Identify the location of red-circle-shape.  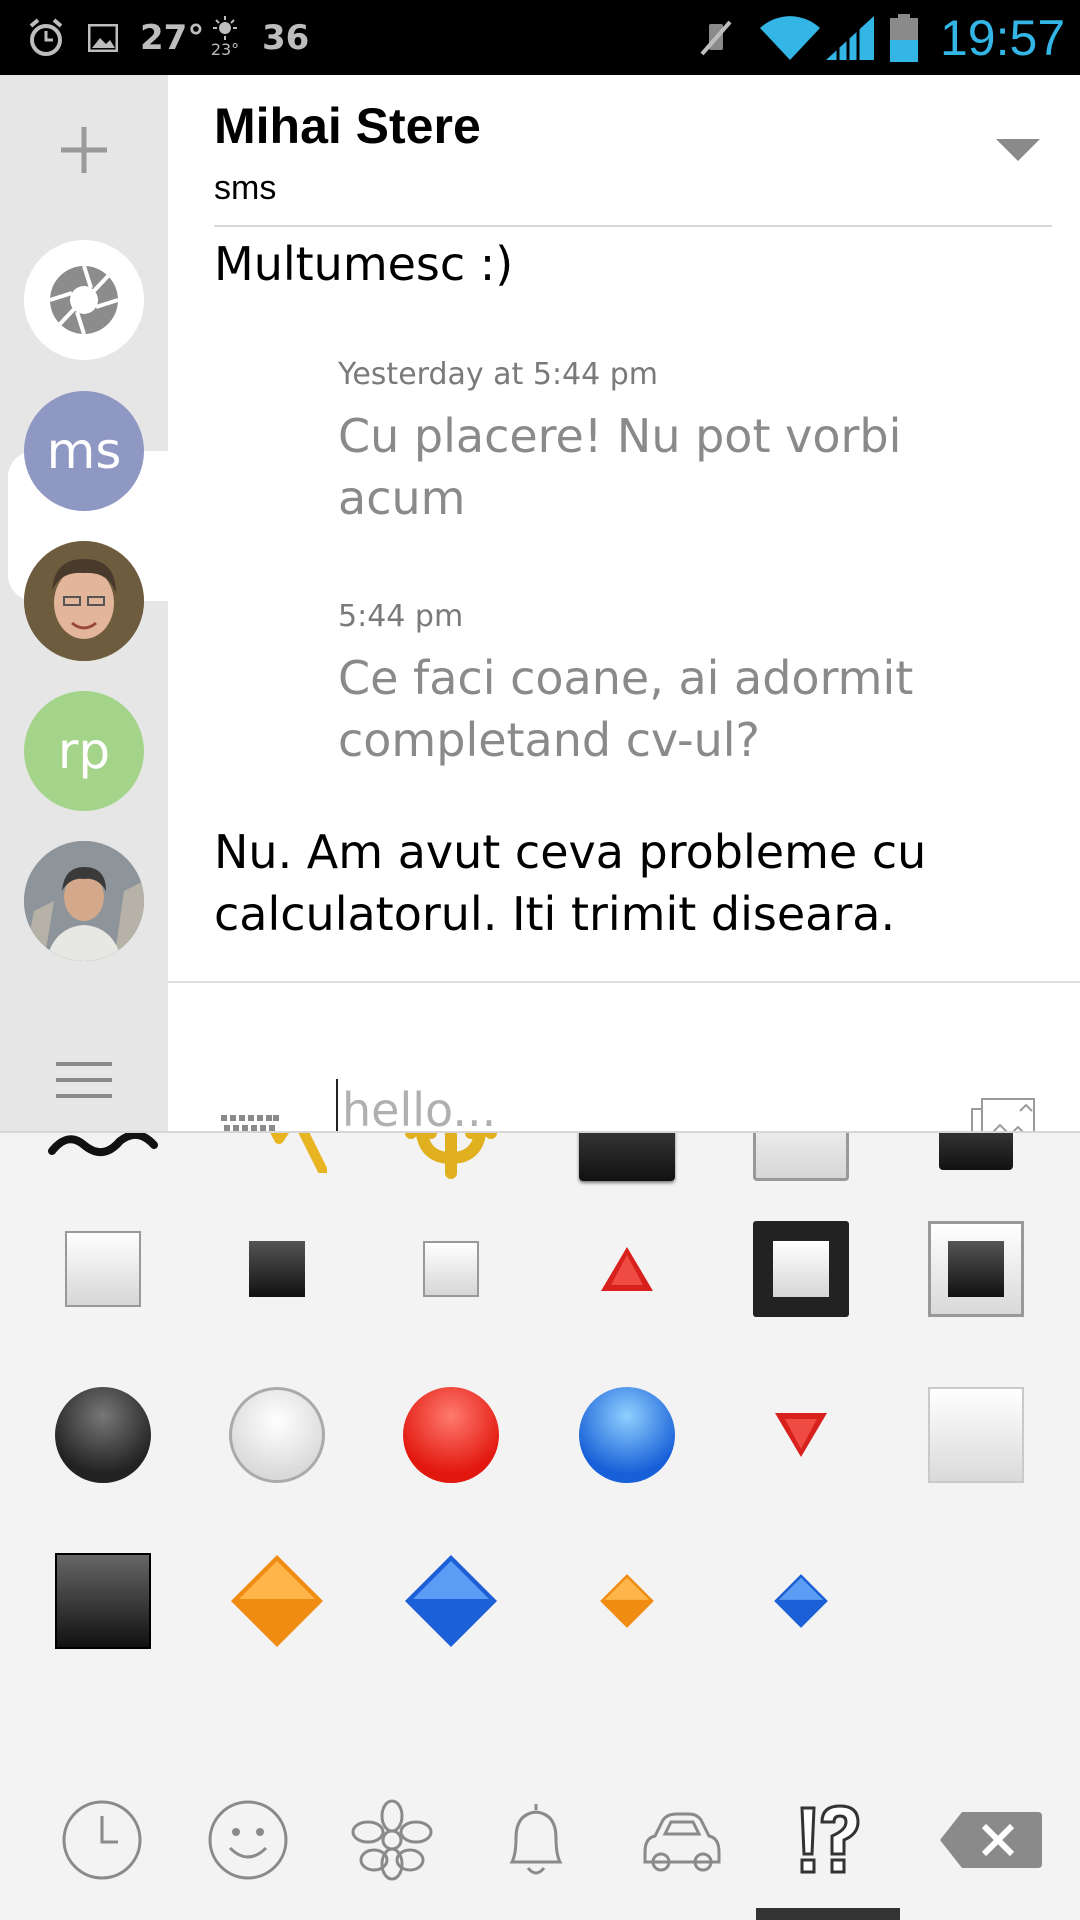
(451, 1435).